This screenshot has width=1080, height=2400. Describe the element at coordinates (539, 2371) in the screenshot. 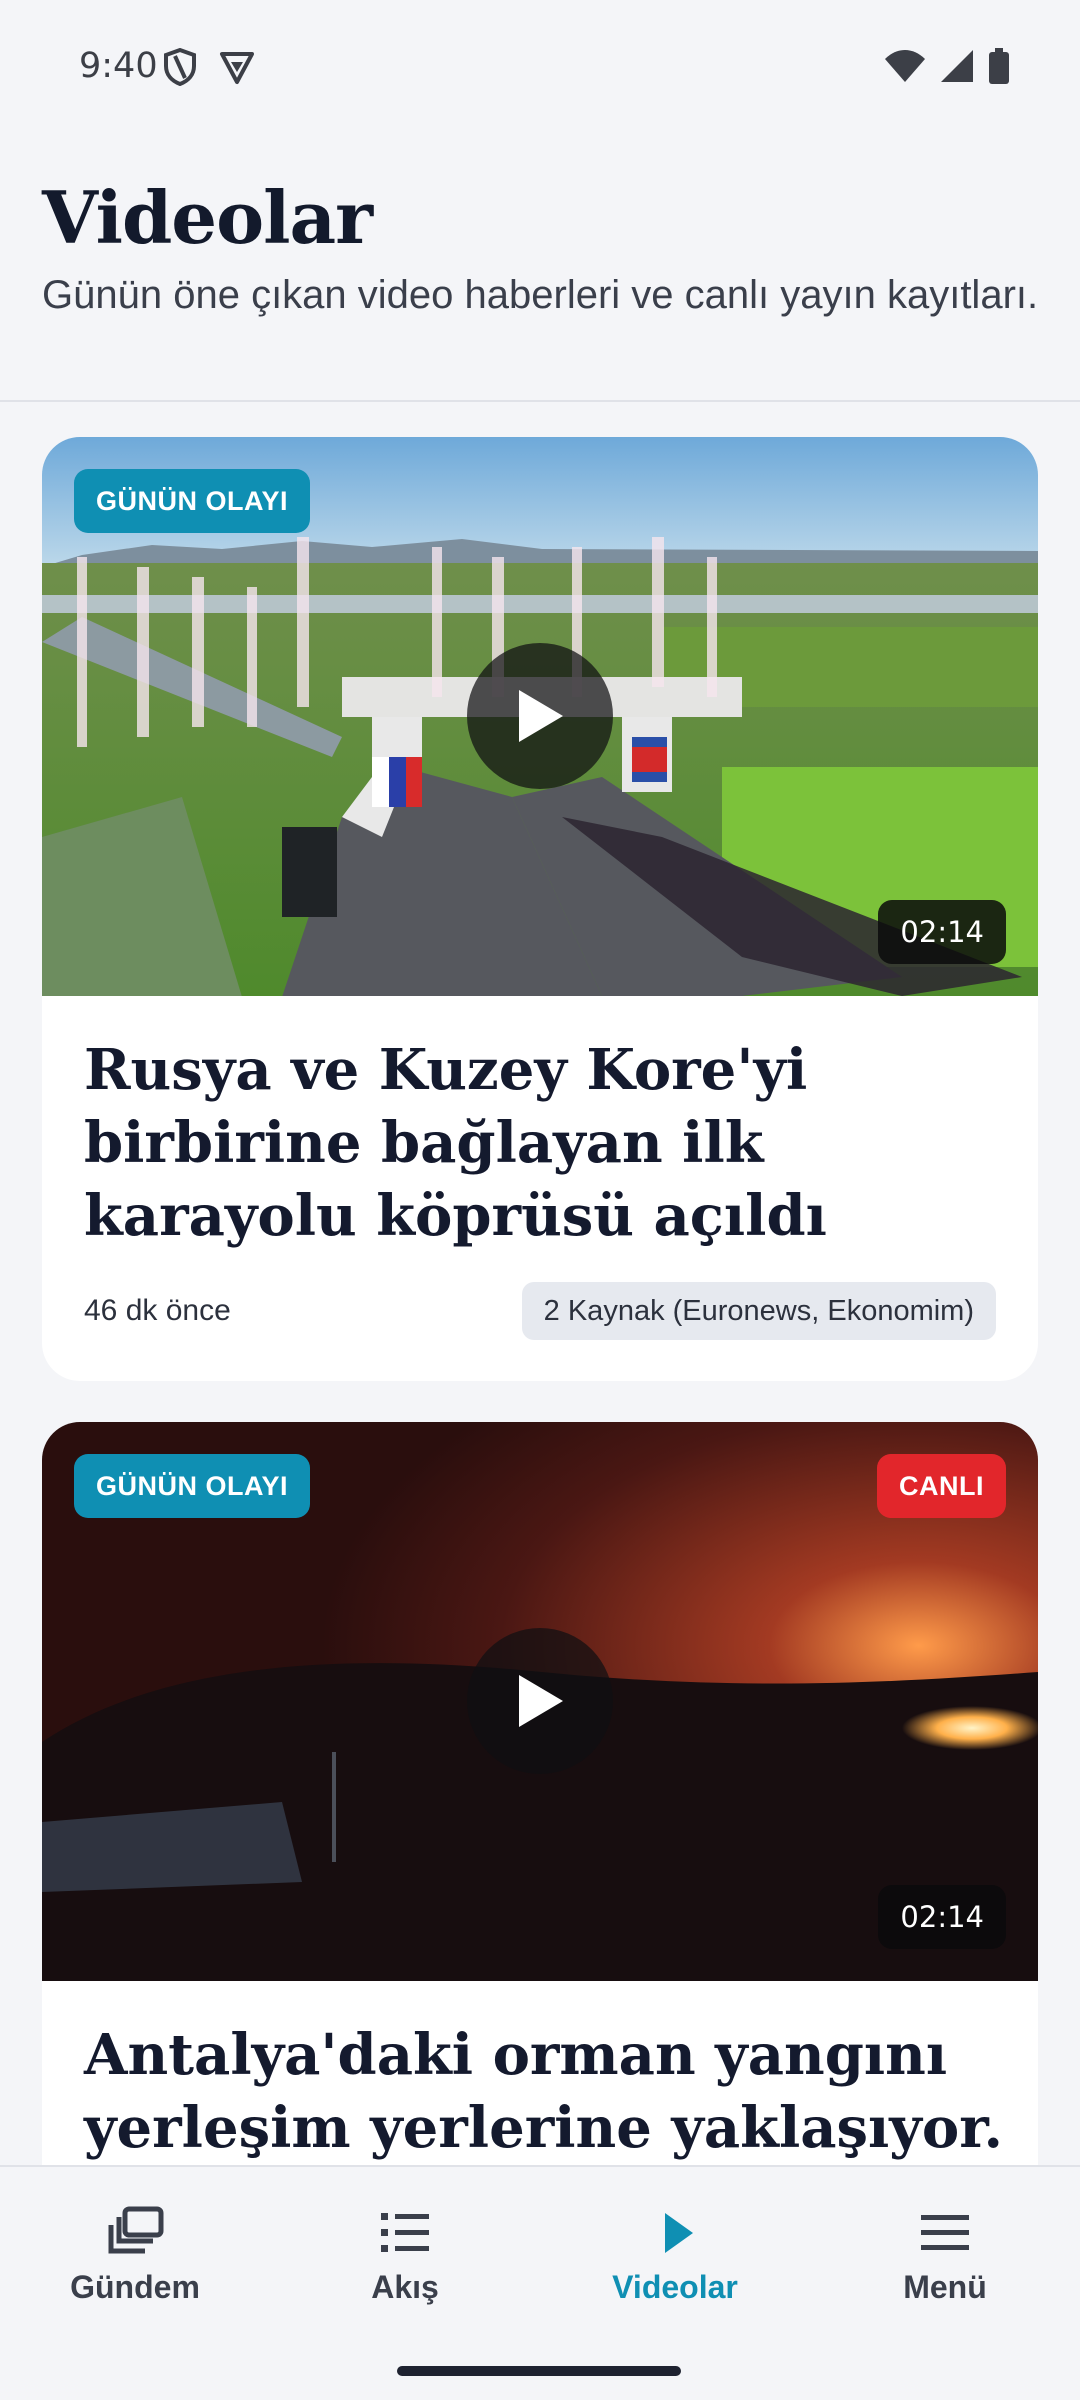

I see `home-indicator` at that location.